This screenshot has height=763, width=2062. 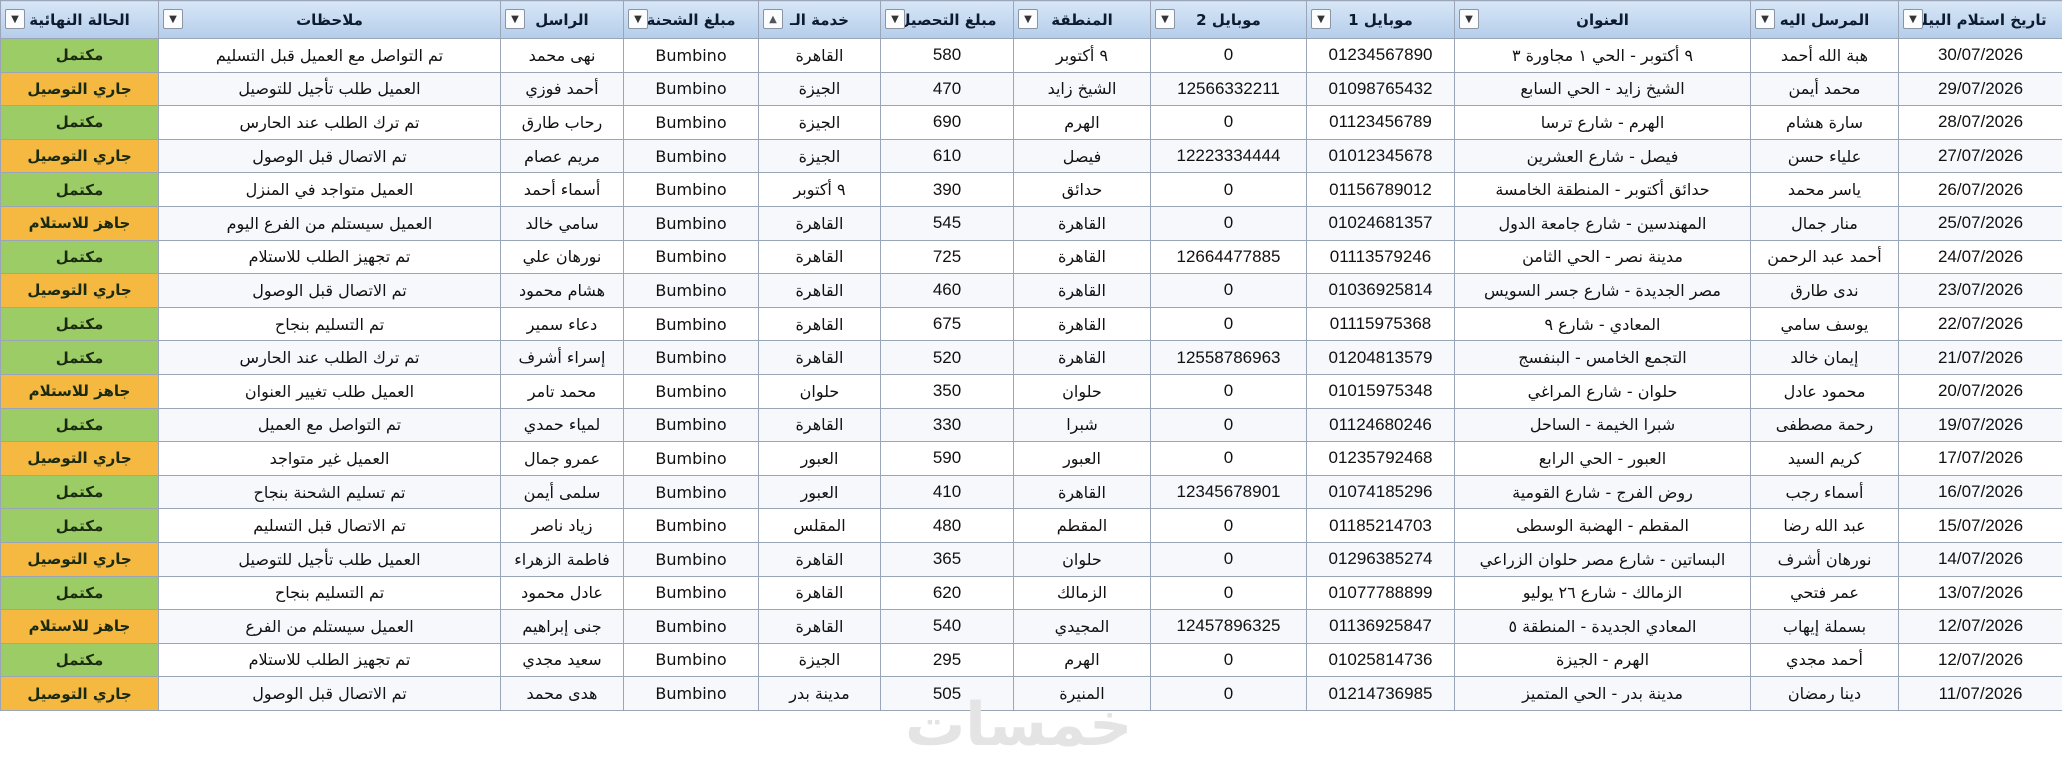 What do you see at coordinates (1380, 223) in the screenshot?
I see `table-cell: 01024681357` at bounding box center [1380, 223].